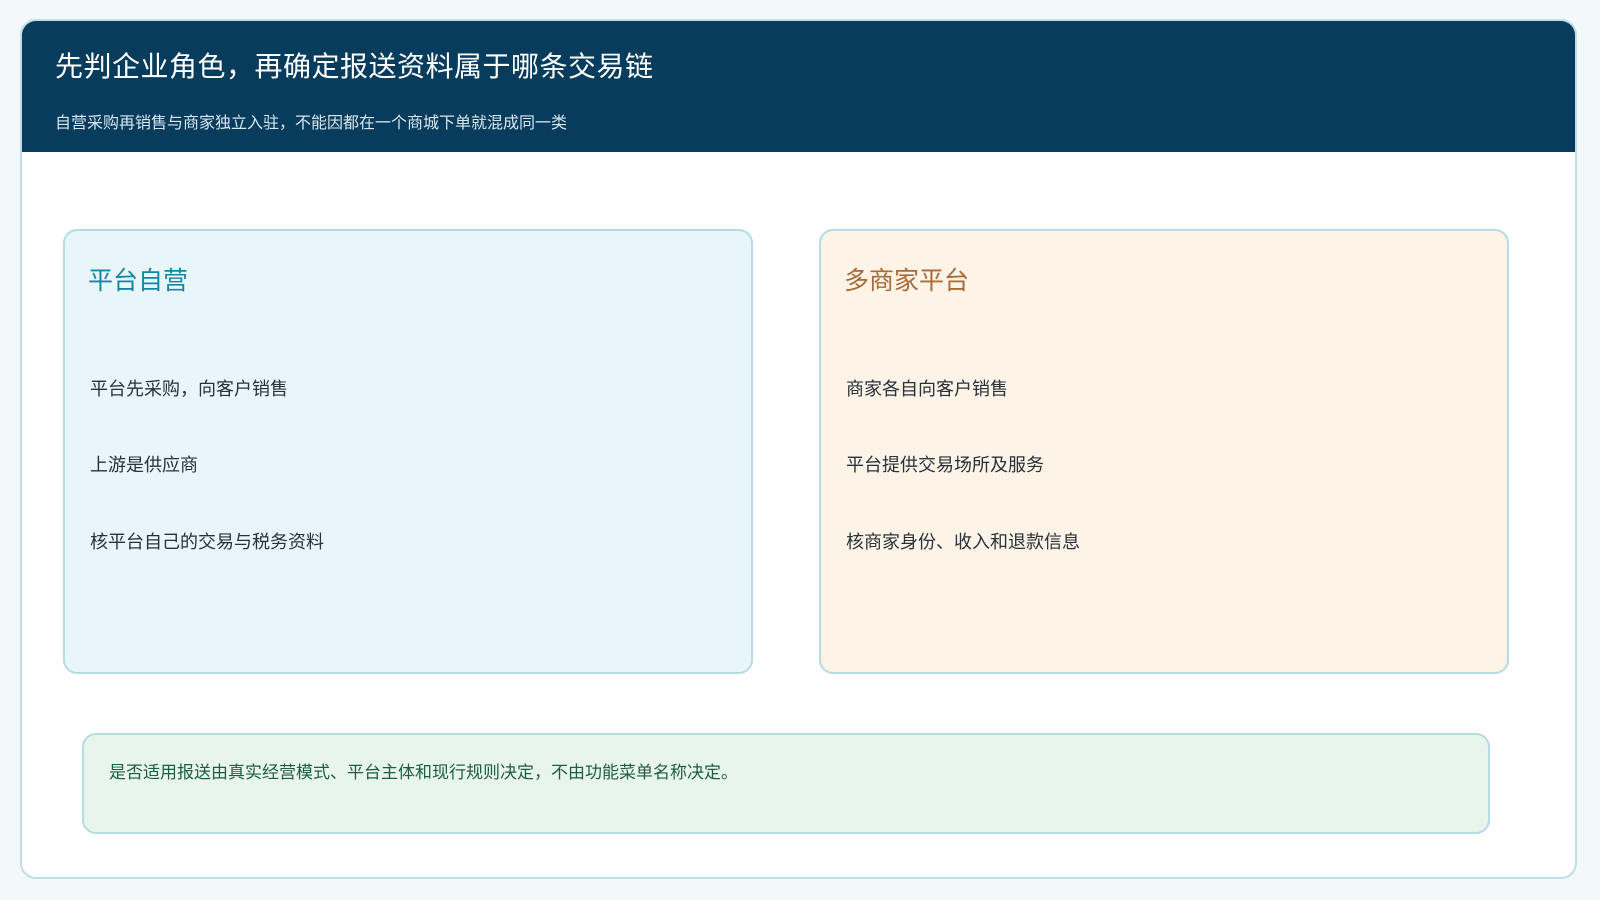  What do you see at coordinates (144, 465) in the screenshot?
I see `self-operated-item: 上游是供应商` at bounding box center [144, 465].